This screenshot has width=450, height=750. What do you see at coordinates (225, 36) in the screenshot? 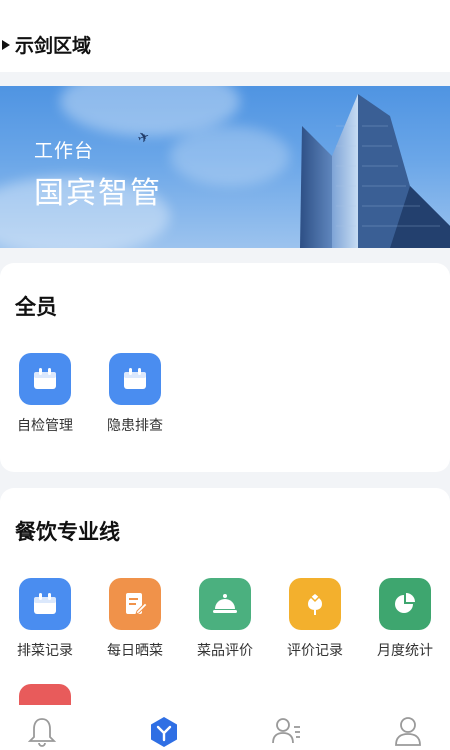
I see `top-bar: 示剑区域` at bounding box center [225, 36].